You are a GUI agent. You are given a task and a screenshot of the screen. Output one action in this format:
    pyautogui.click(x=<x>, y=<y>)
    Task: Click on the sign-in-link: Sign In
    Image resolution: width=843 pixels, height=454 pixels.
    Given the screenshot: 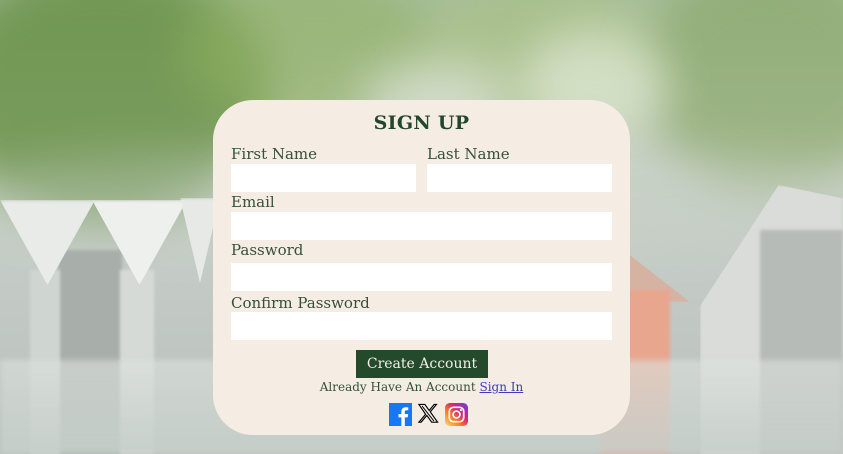 What is the action you would take?
    pyautogui.click(x=501, y=387)
    